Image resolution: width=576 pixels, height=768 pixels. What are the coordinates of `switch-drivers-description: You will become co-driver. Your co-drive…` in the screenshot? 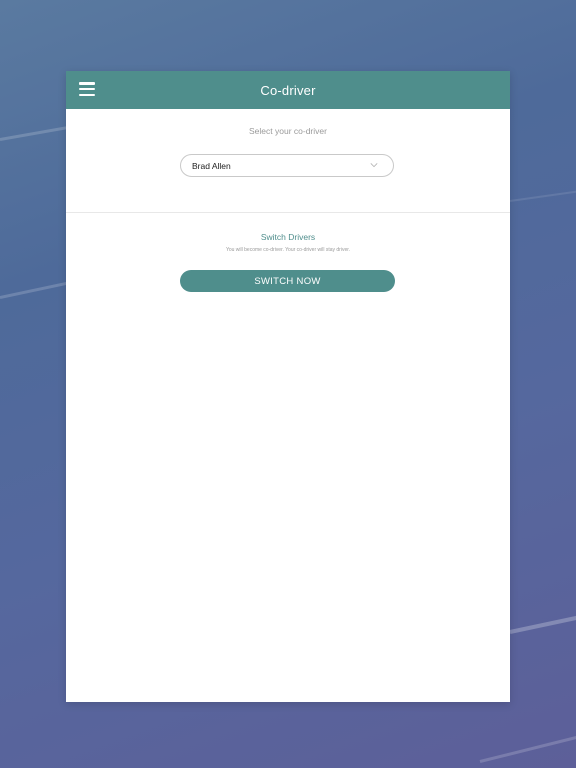 It's located at (288, 250).